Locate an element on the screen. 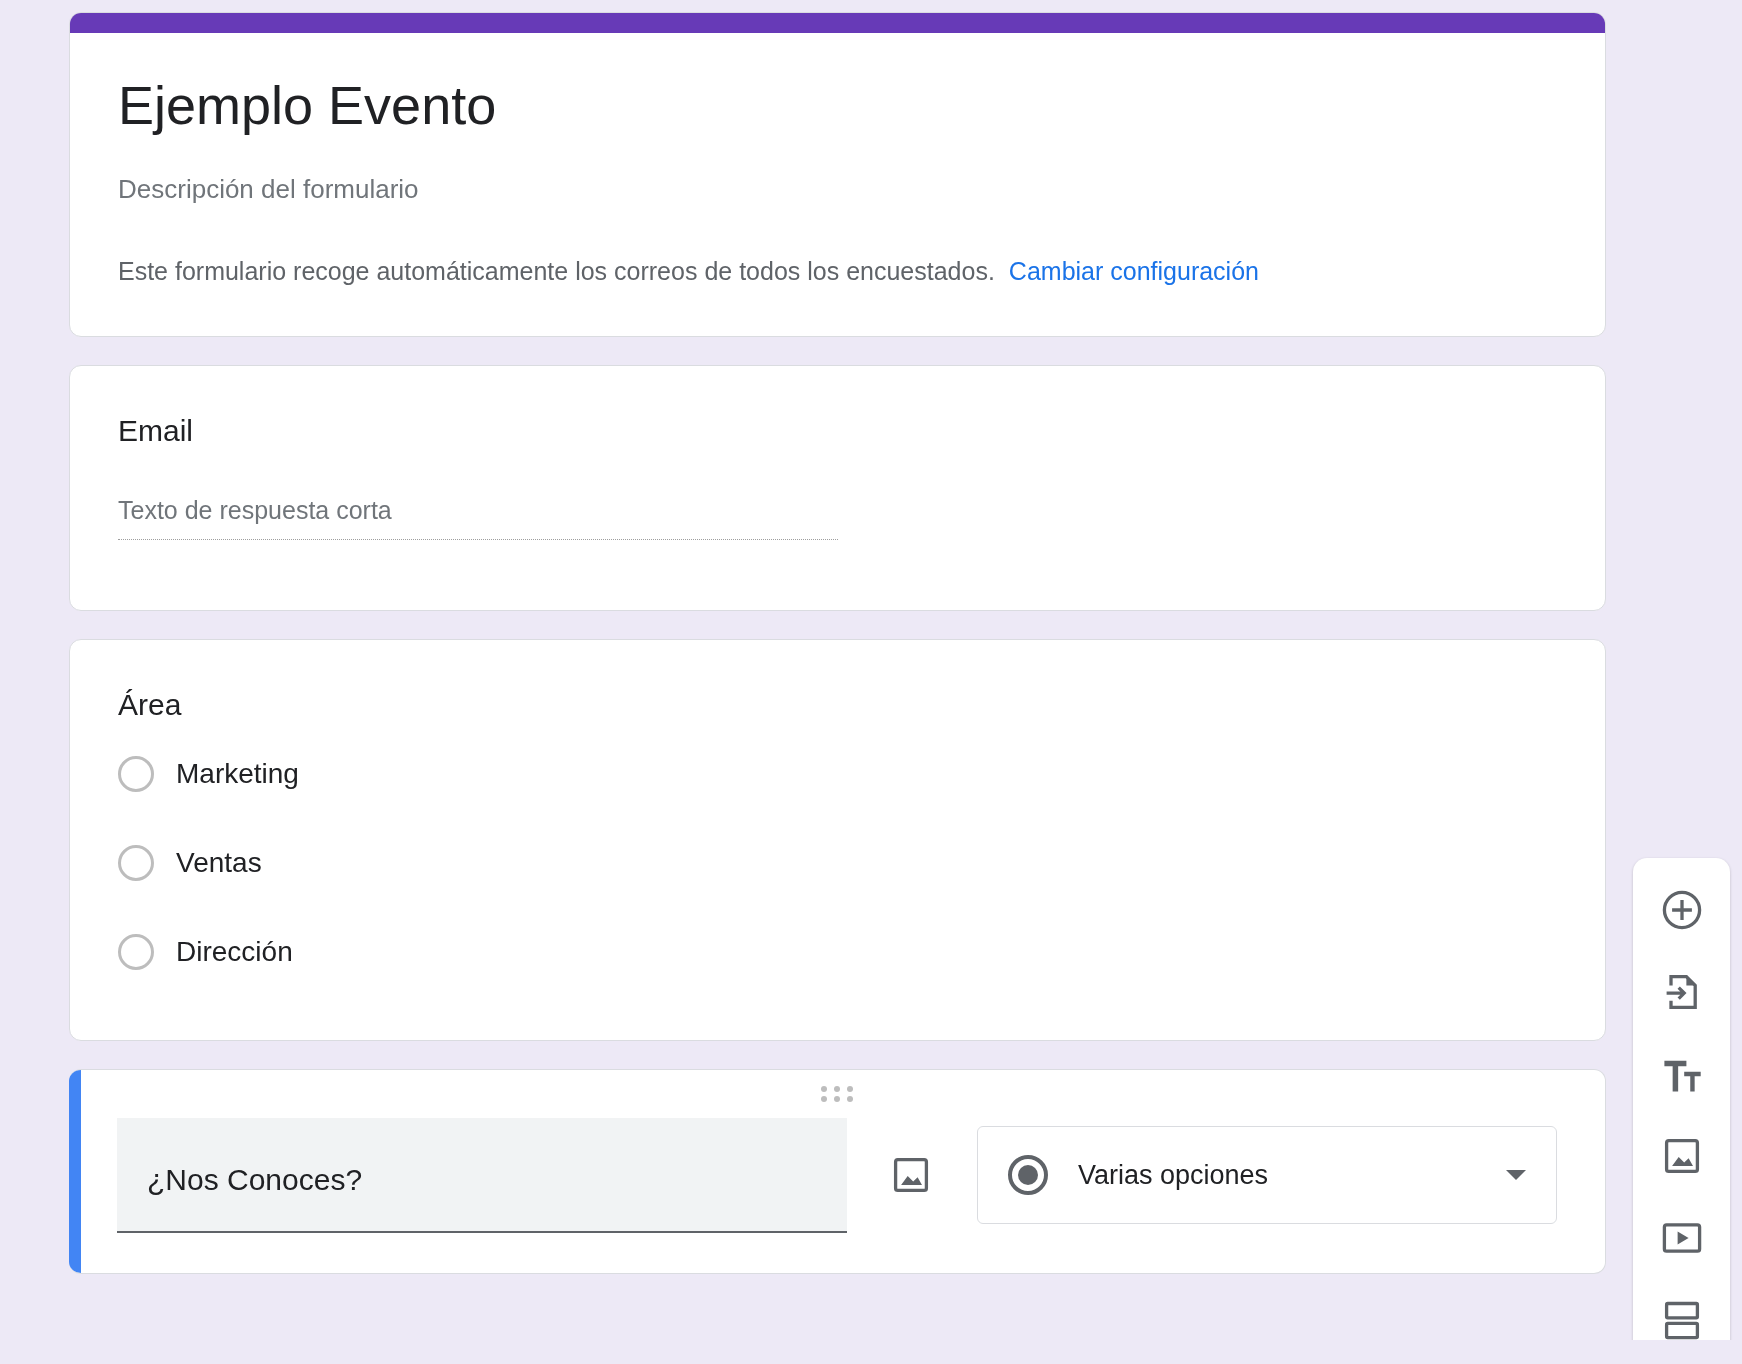 Image resolution: width=1742 pixels, height=1364 pixels. radio-button-icon is located at coordinates (1028, 1175).